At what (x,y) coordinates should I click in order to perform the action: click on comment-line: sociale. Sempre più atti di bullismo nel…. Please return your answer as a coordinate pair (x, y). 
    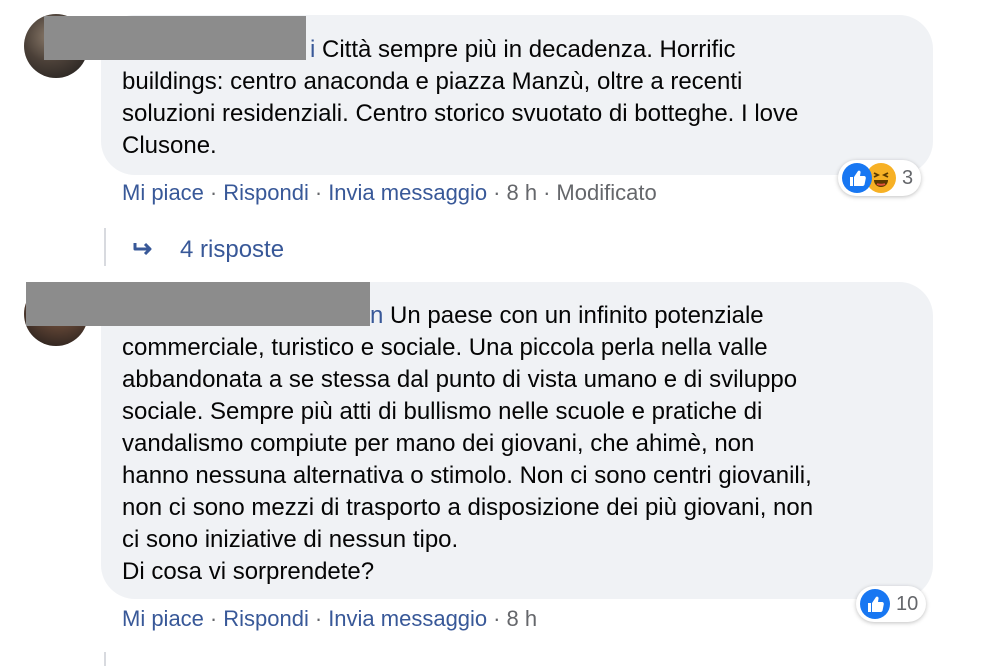
    Looking at the image, I should click on (442, 411).